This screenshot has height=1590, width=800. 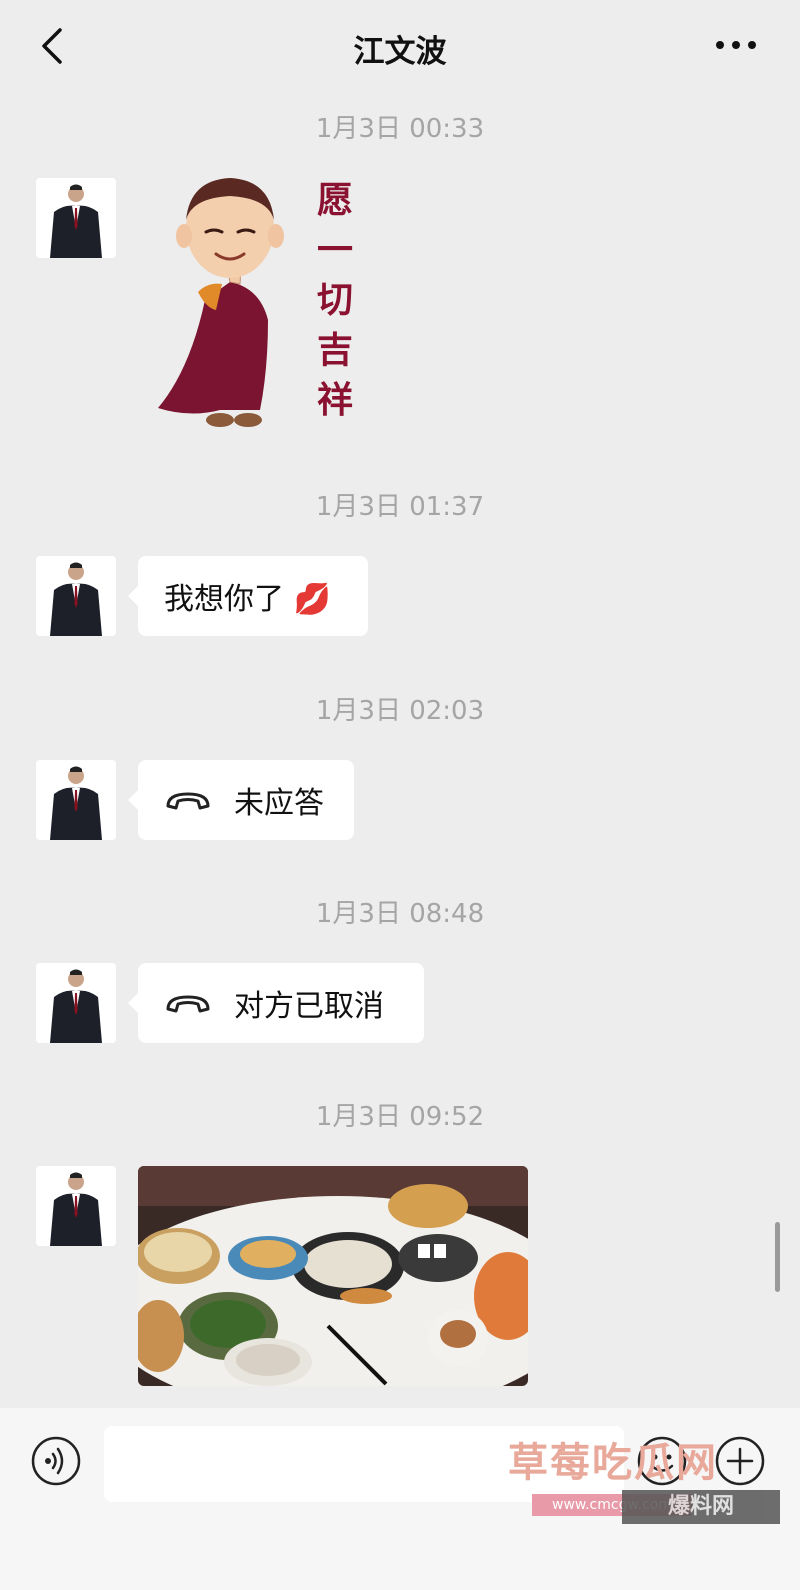 What do you see at coordinates (56, 1461) in the screenshot?
I see `voice-icon` at bounding box center [56, 1461].